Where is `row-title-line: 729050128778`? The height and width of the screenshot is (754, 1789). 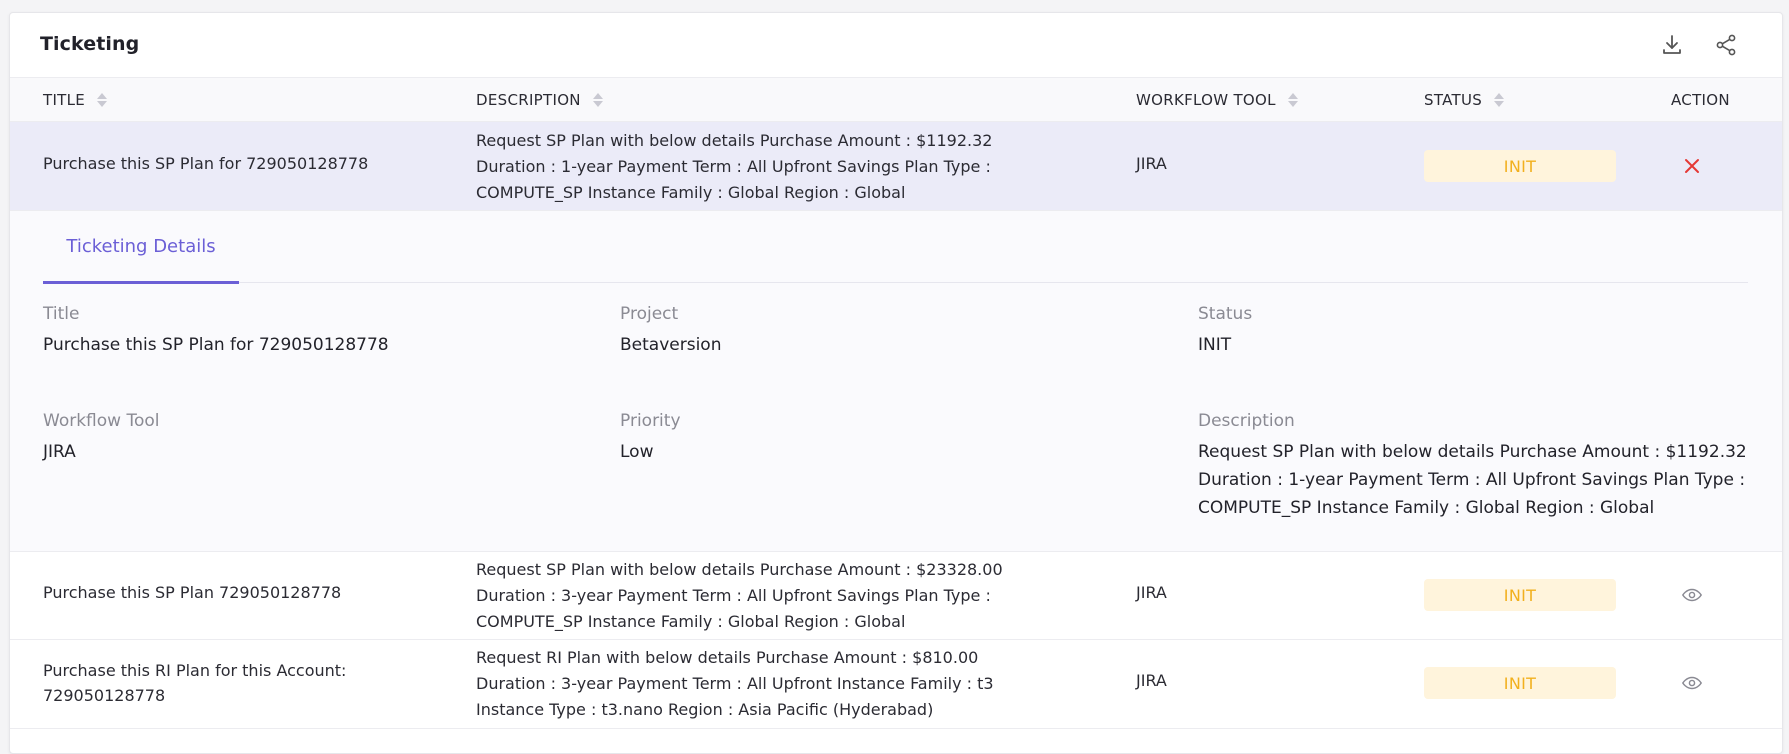
row-title-line: 729050128778 is located at coordinates (104, 695).